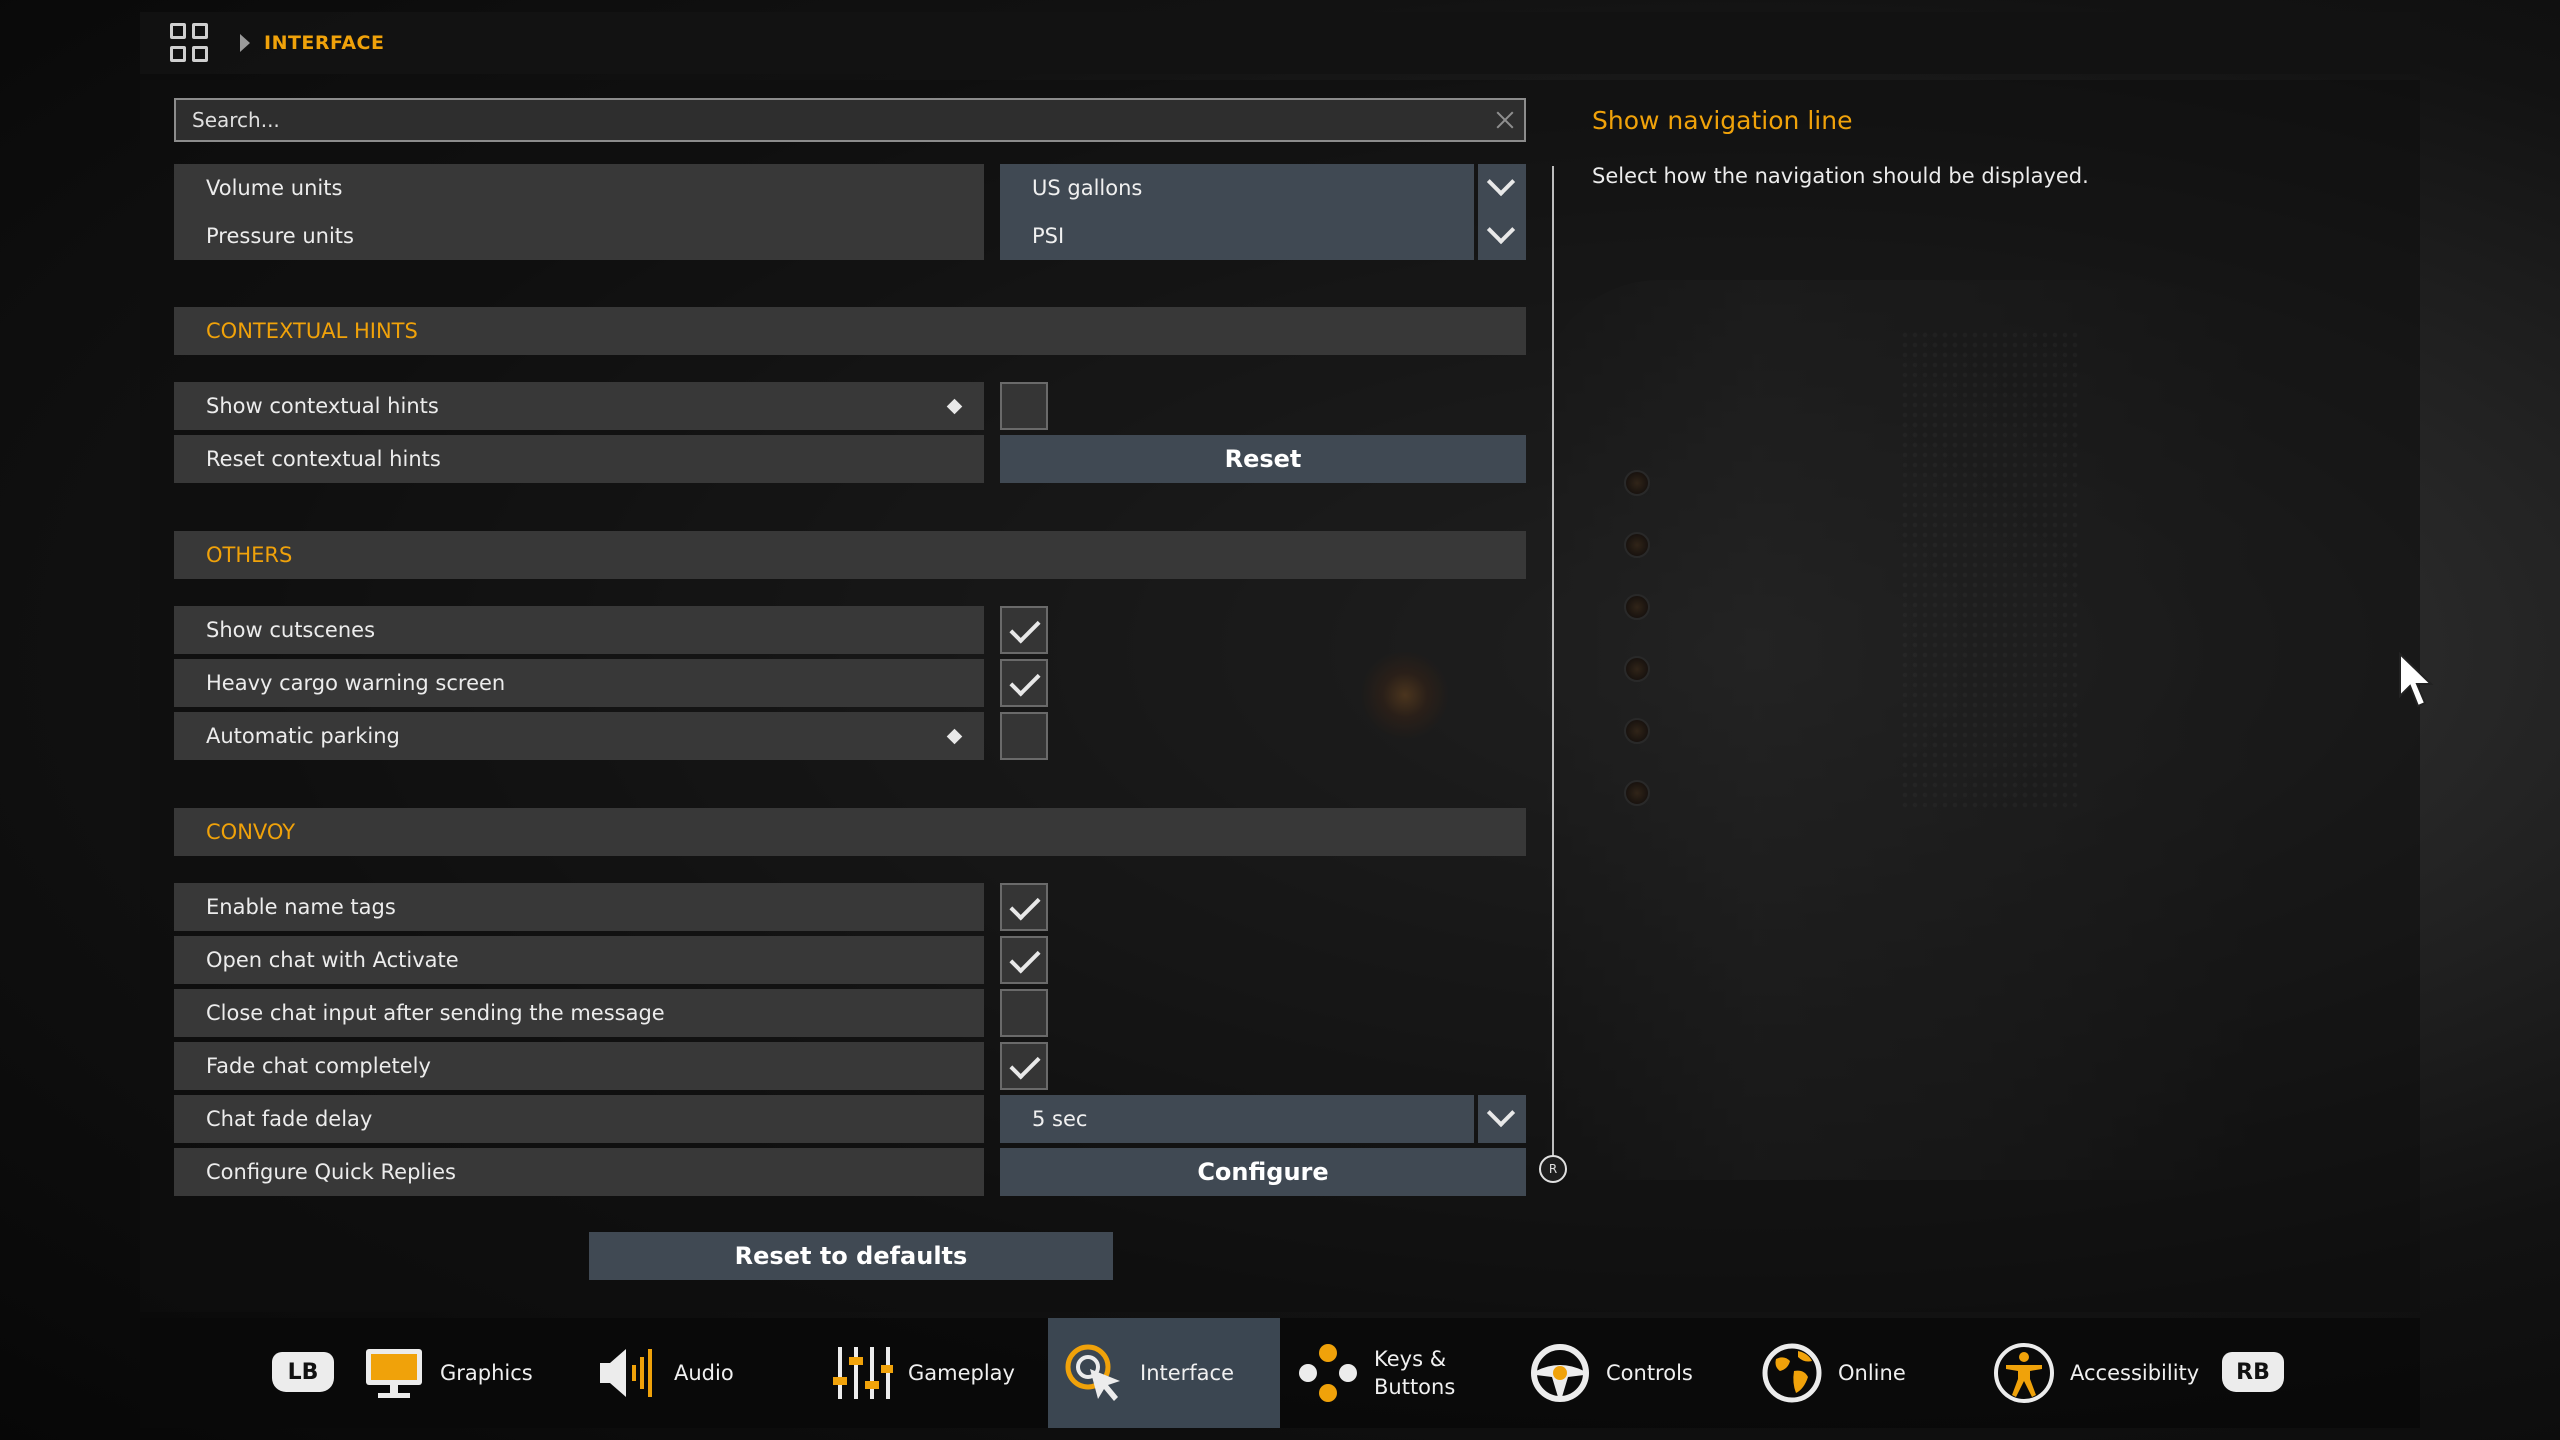 This screenshot has height=1440, width=2560. I want to click on dropdown-value: PSI, so click(1237, 236).